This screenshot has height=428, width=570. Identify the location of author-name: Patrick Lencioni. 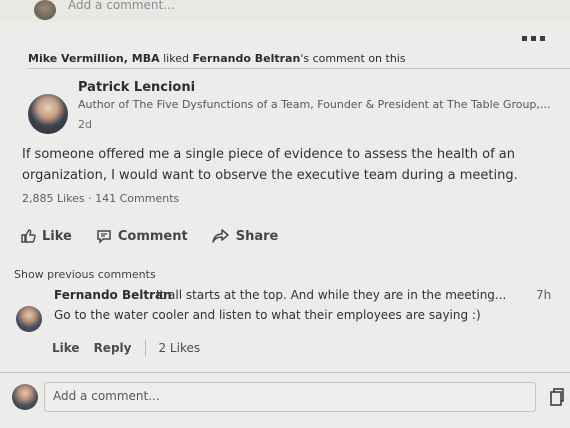
(136, 87).